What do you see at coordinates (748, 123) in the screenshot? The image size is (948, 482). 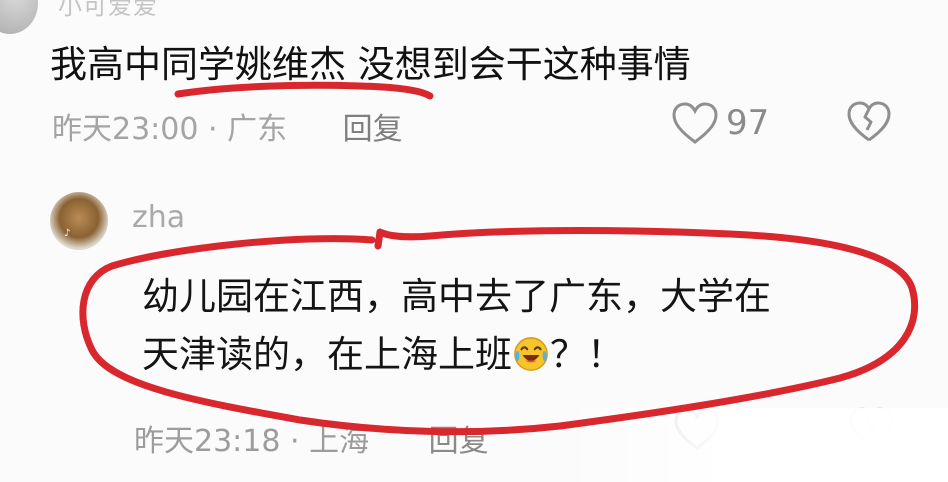 I see `comment1-like-count: 97` at bounding box center [748, 123].